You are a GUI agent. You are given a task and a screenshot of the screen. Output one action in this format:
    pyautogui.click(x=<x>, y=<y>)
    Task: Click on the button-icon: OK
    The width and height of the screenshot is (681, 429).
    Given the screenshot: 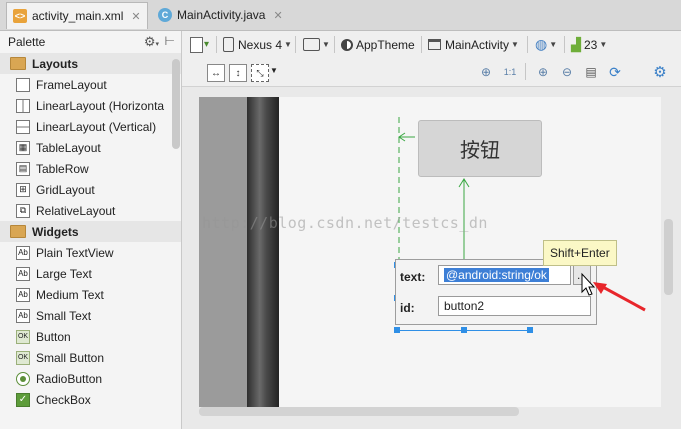 What is the action you would take?
    pyautogui.click(x=23, y=336)
    